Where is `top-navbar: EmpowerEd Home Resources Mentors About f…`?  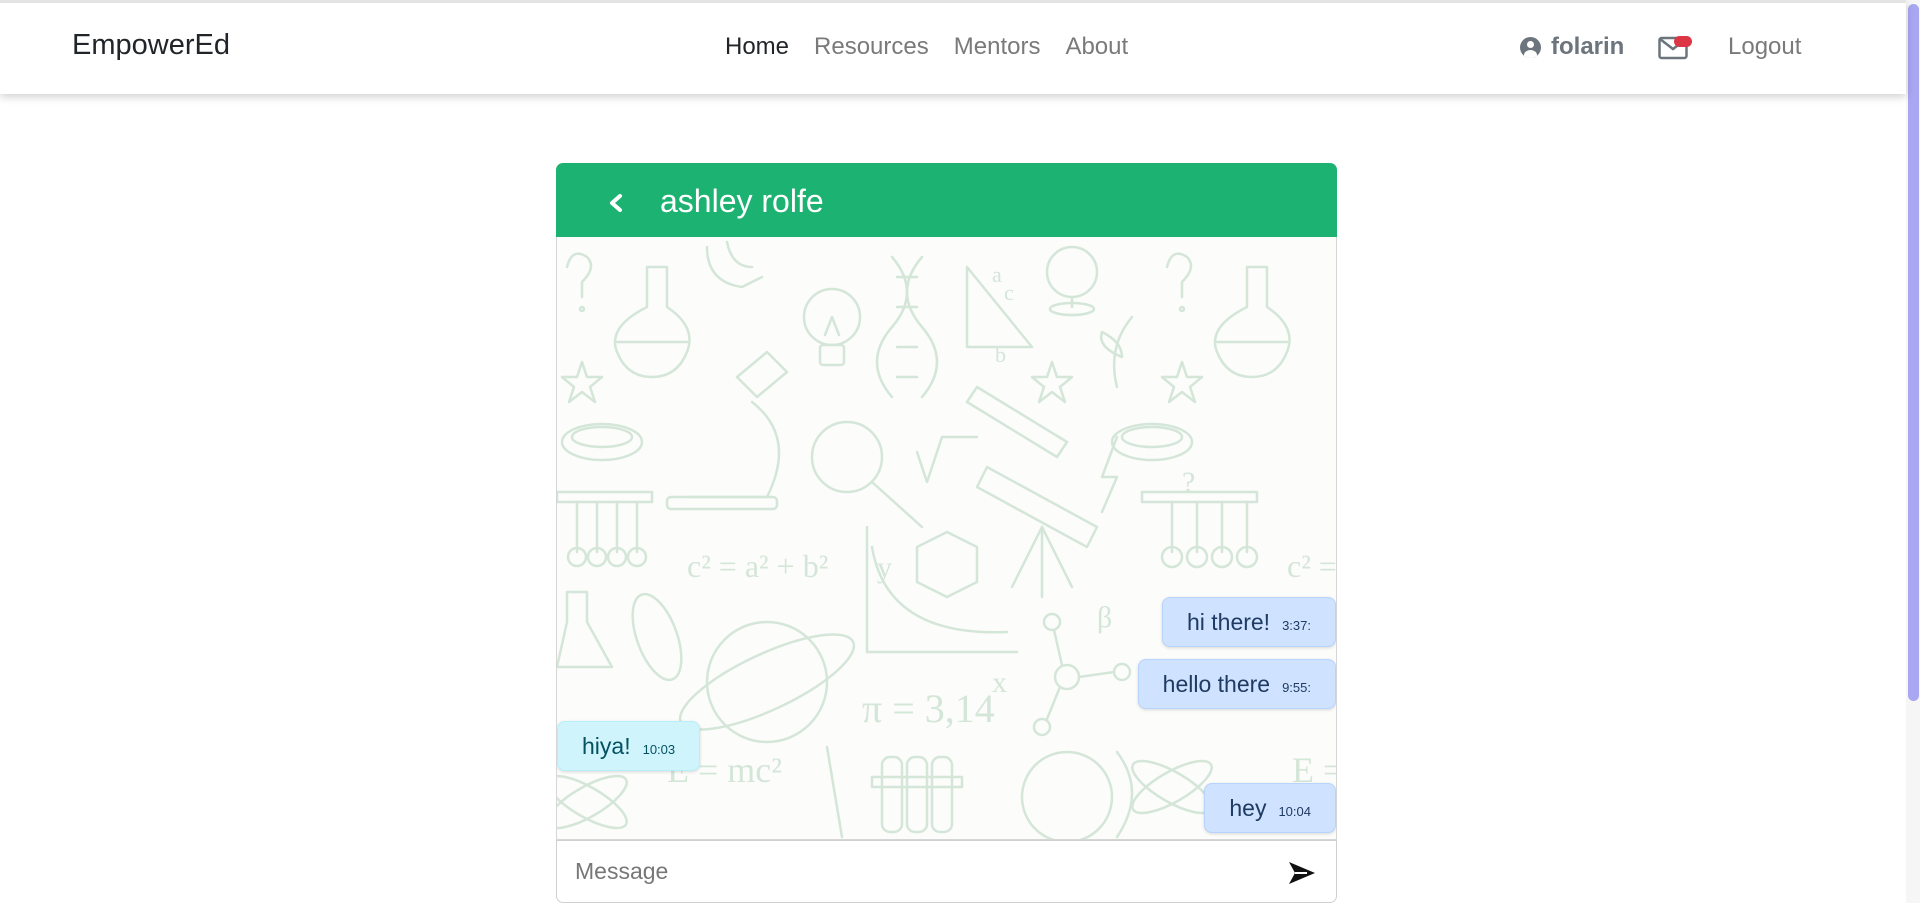 top-navbar: EmpowerEd Home Resources Mentors About f… is located at coordinates (953, 47).